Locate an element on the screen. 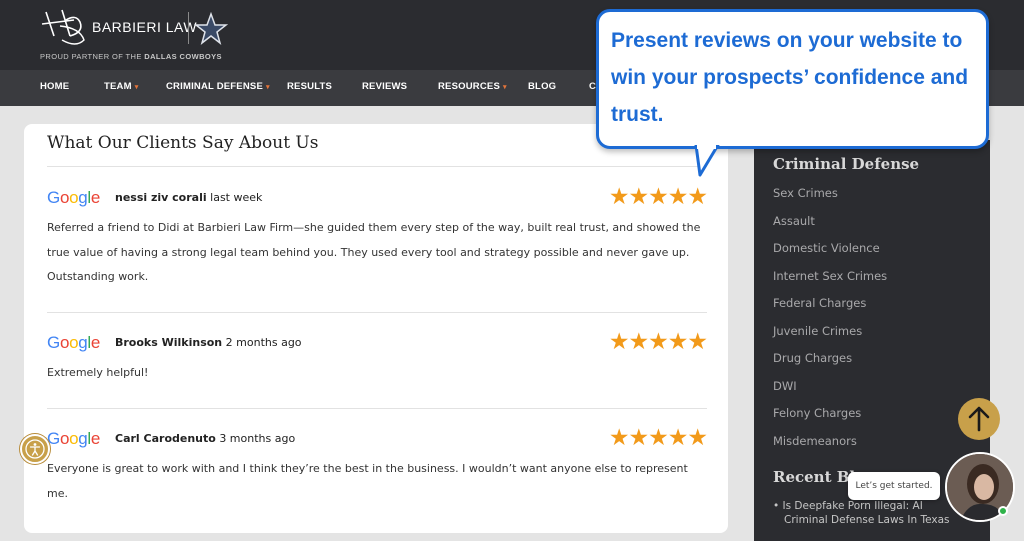 This screenshot has width=1024, height=541. review-time: 2 months ago is located at coordinates (263, 342).